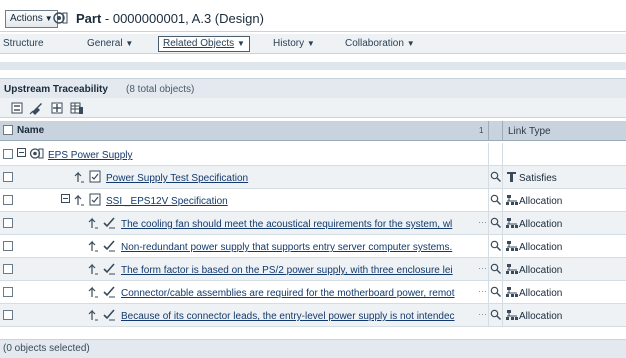 The image size is (626, 358). I want to click on menu-history: History ▼, so click(294, 43).